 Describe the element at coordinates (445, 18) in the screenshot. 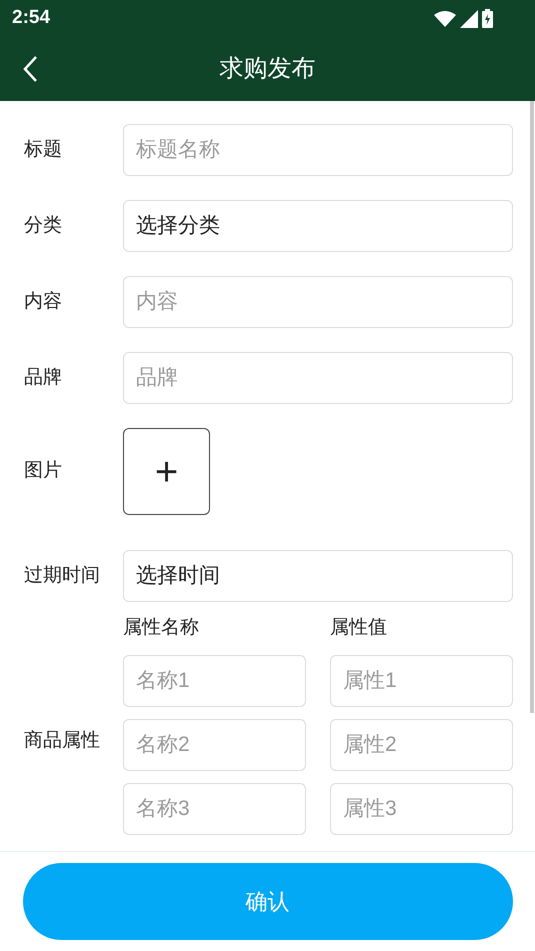

I see `wifi-icon` at that location.